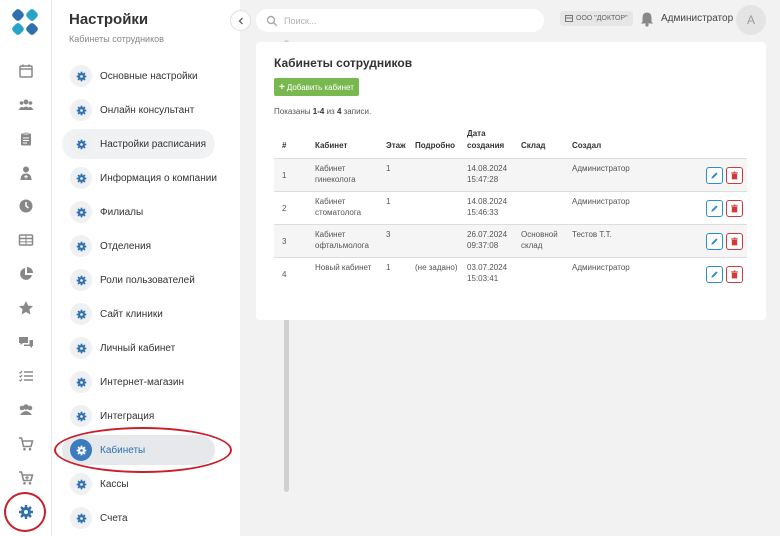 This screenshot has width=780, height=536. I want to click on user-name: Администратор, so click(697, 18).